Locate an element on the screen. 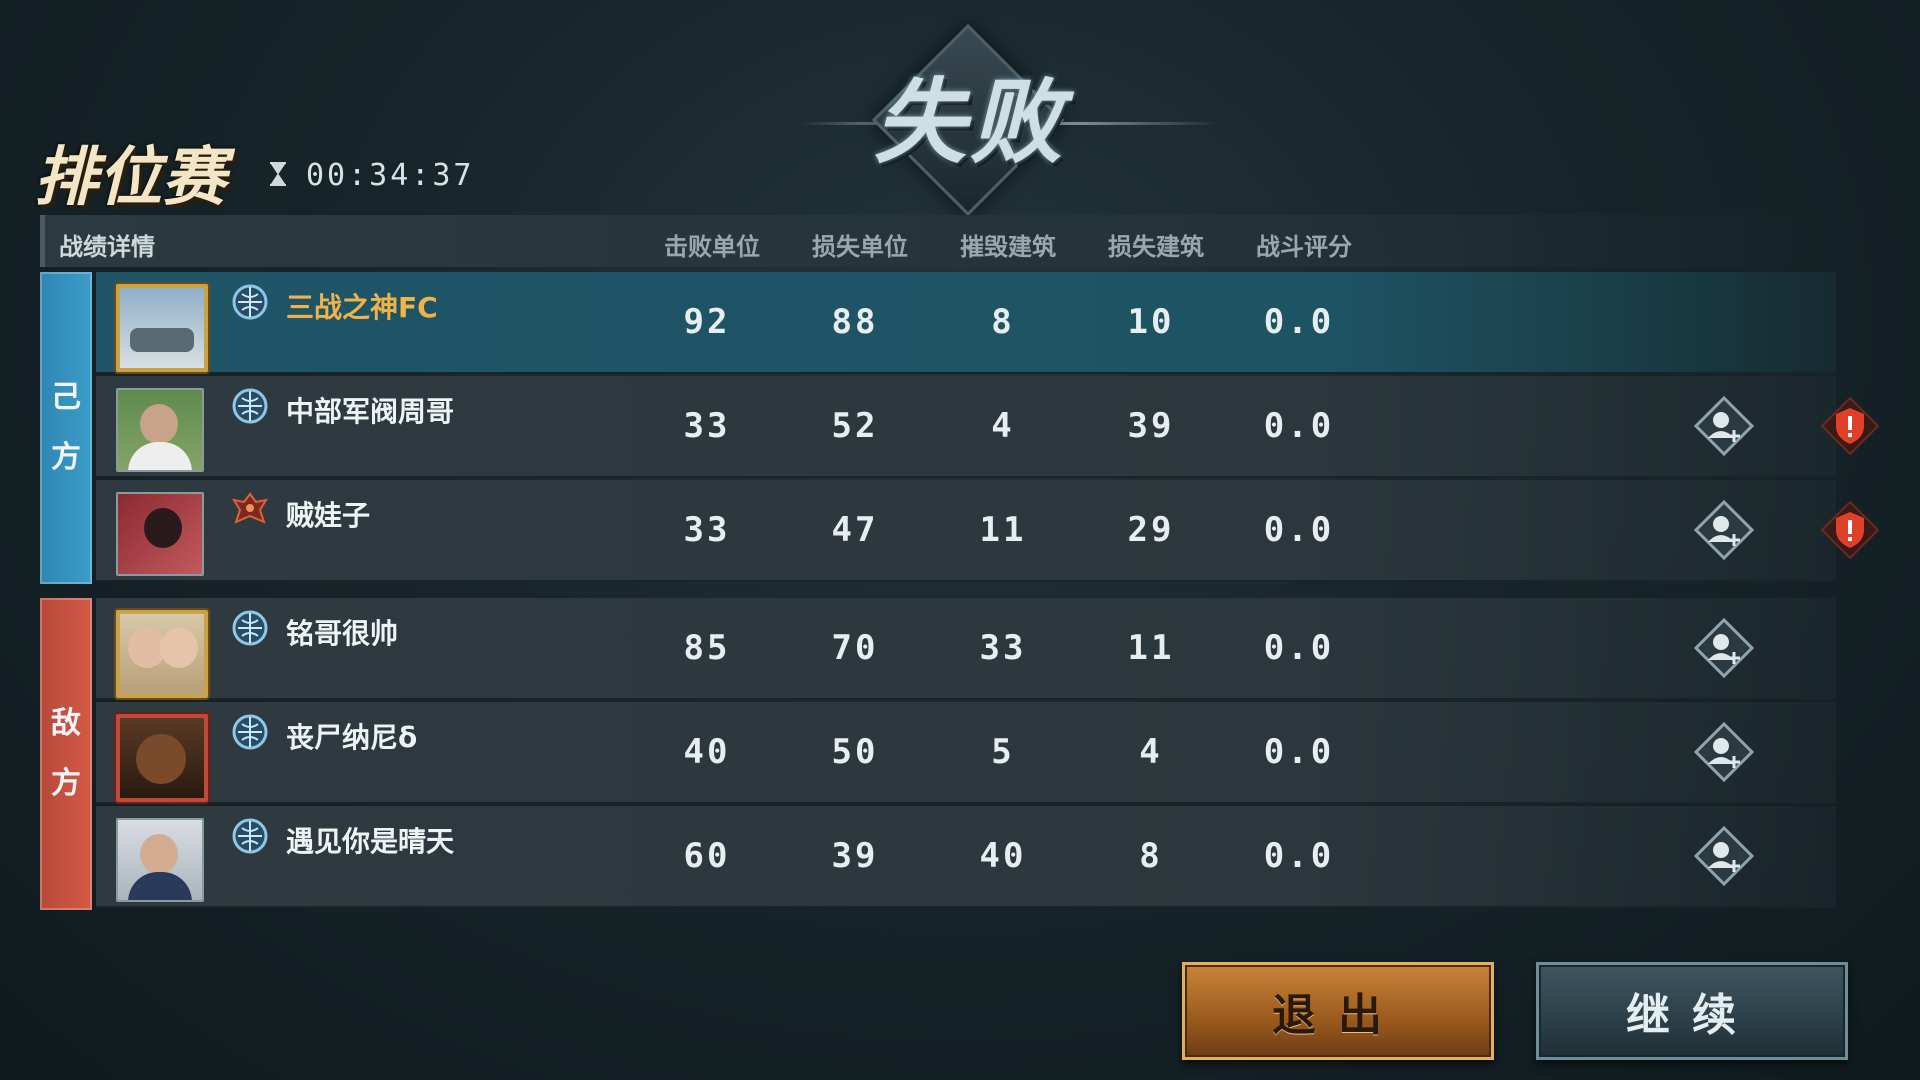 This screenshot has width=1920, height=1080. mode-title: 排位赛 is located at coordinates (130, 177).